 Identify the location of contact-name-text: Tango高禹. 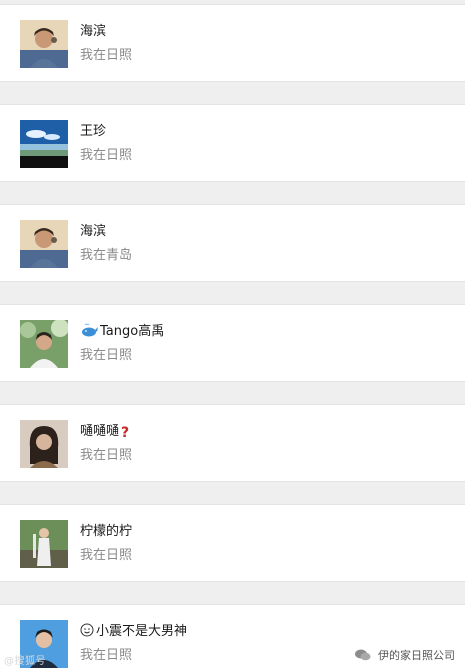
(132, 331).